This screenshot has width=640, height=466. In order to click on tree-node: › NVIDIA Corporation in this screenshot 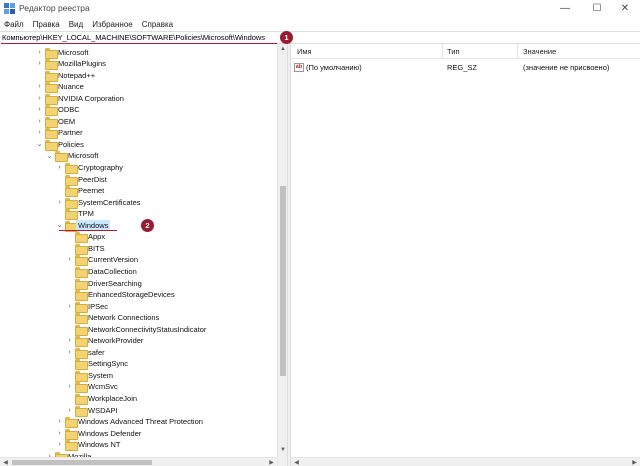, I will do `click(138, 99)`.